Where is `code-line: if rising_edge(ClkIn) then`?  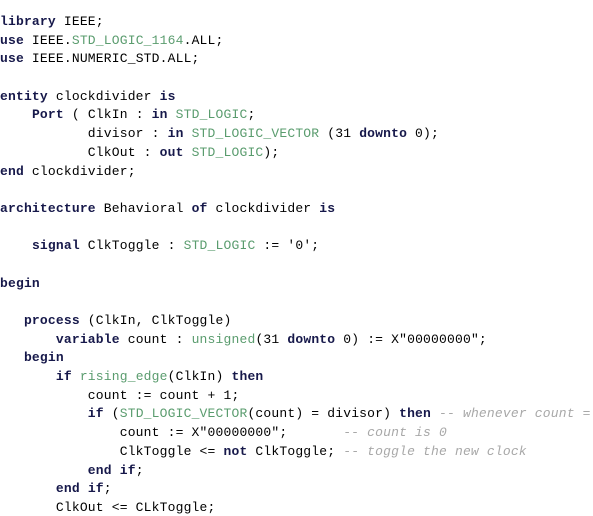 code-line: if rising_edge(ClkIn) then is located at coordinates (296, 377).